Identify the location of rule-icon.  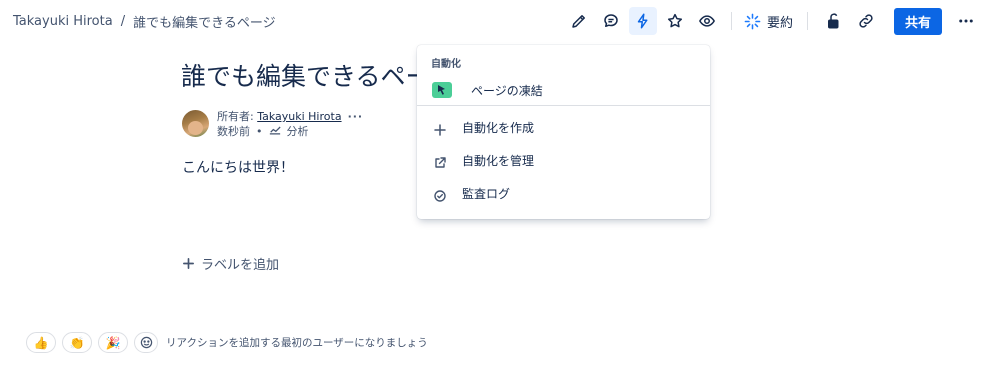
(442, 90).